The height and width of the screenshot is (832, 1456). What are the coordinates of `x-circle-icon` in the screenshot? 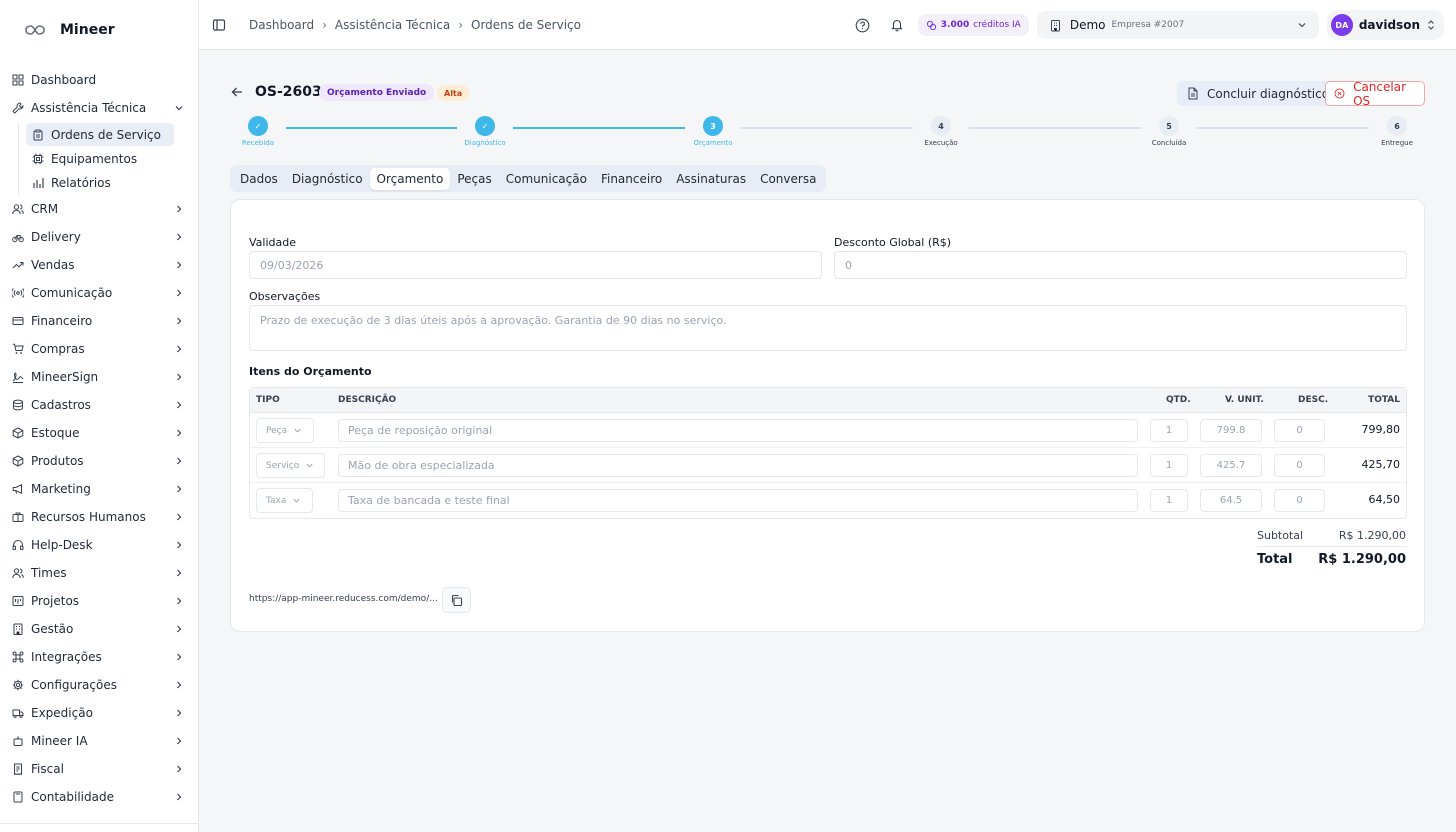 It's located at (1339, 93).